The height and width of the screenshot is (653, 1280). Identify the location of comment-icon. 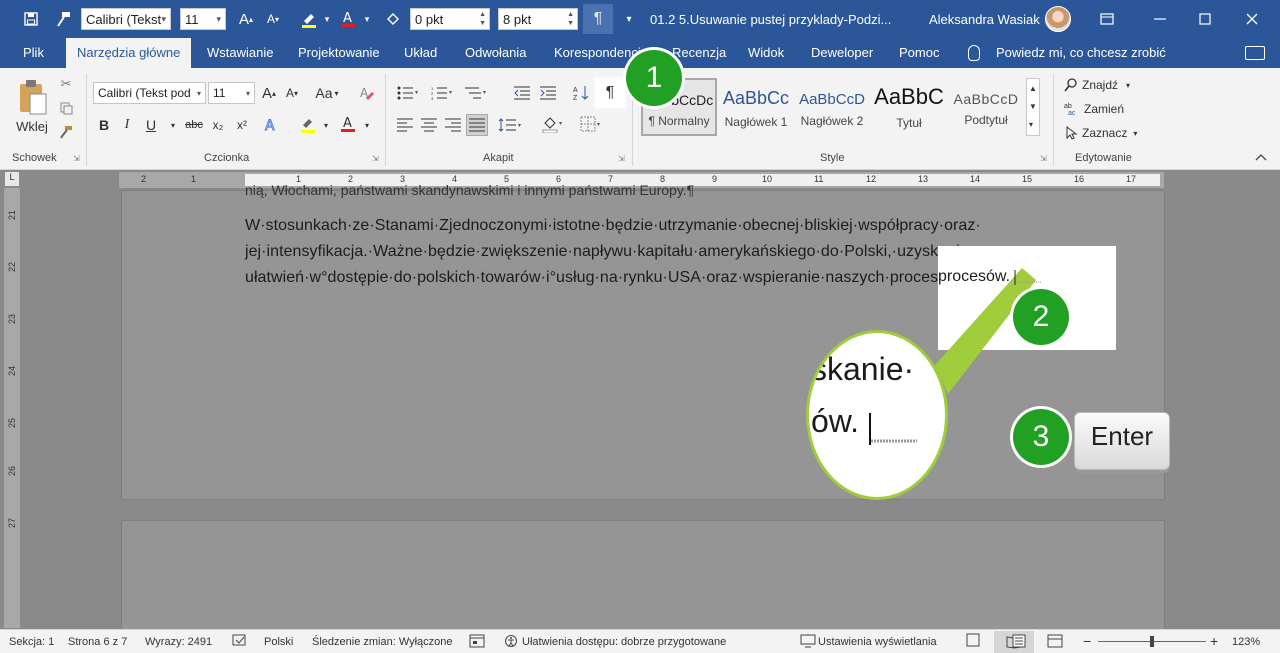
(1255, 53).